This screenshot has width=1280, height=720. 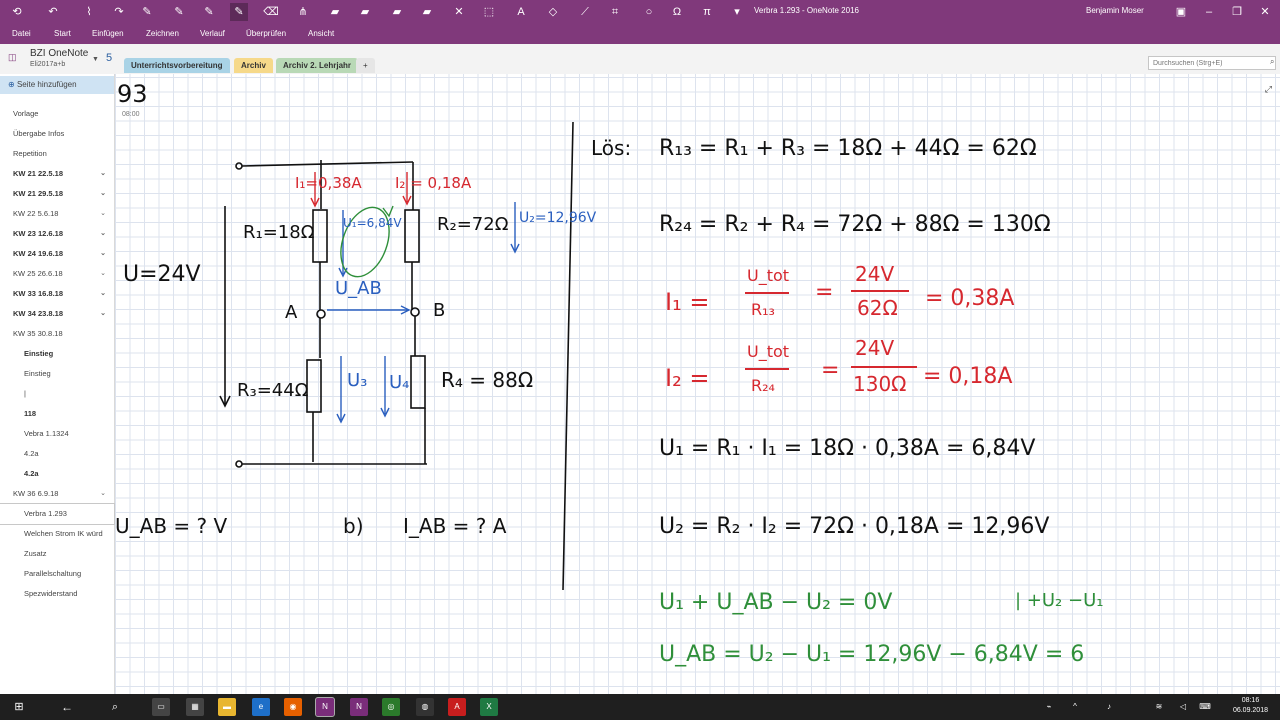 What do you see at coordinates (372, 223) in the screenshot?
I see `ink-u1: U₁=6,84V` at bounding box center [372, 223].